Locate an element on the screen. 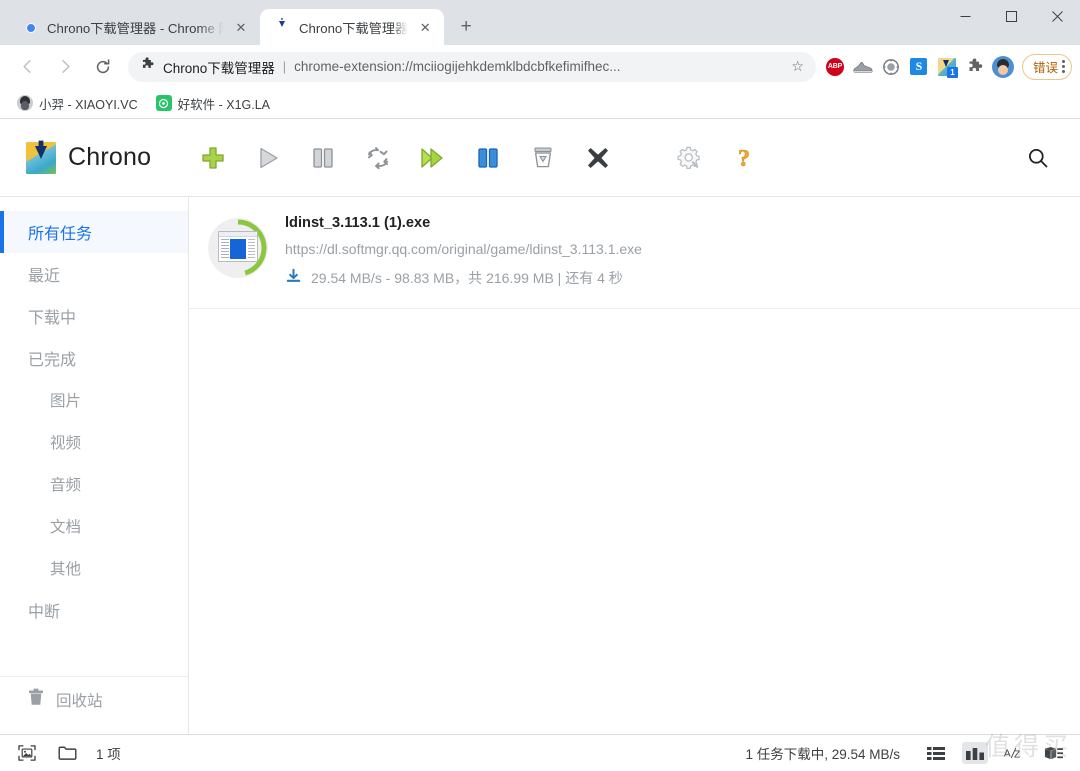 The height and width of the screenshot is (771, 1080). tab-chrono-store: Chrono下载管理器 - Chrome 网 ✕ is located at coordinates (134, 27).